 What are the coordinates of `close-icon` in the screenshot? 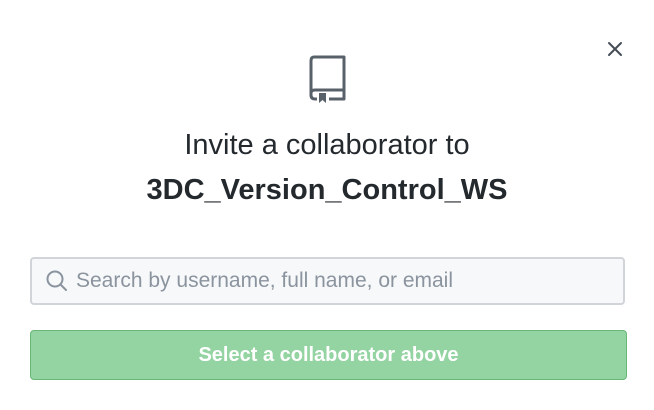 It's located at (615, 49).